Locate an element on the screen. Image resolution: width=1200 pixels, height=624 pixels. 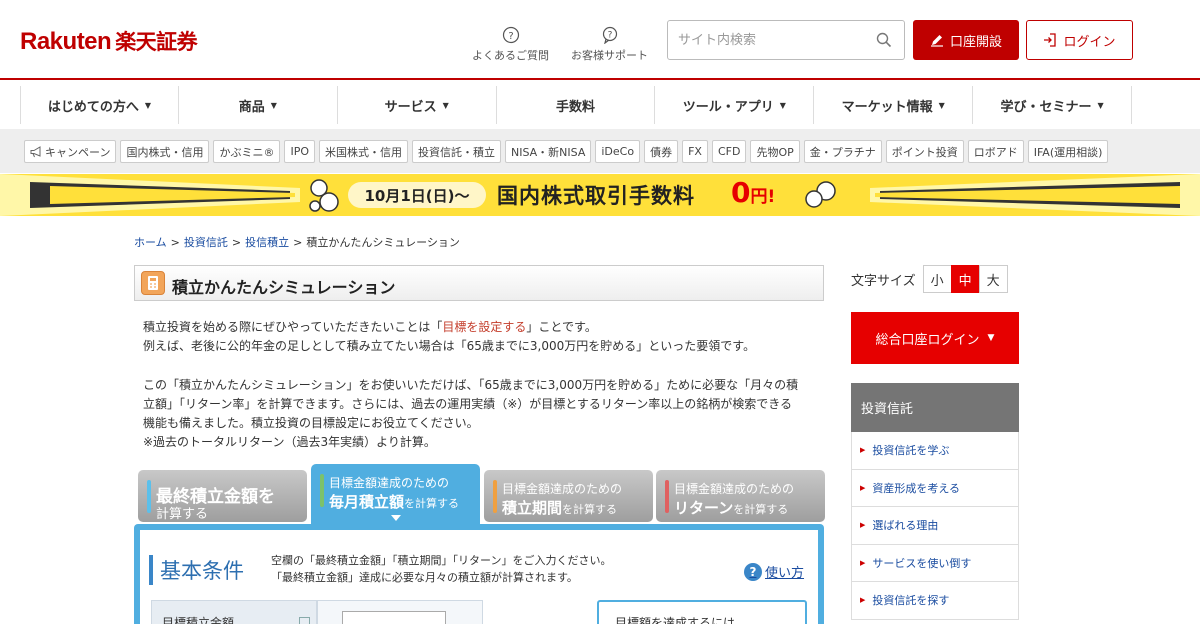
result-label: 目標額を達成するには is located at coordinates (675, 620).